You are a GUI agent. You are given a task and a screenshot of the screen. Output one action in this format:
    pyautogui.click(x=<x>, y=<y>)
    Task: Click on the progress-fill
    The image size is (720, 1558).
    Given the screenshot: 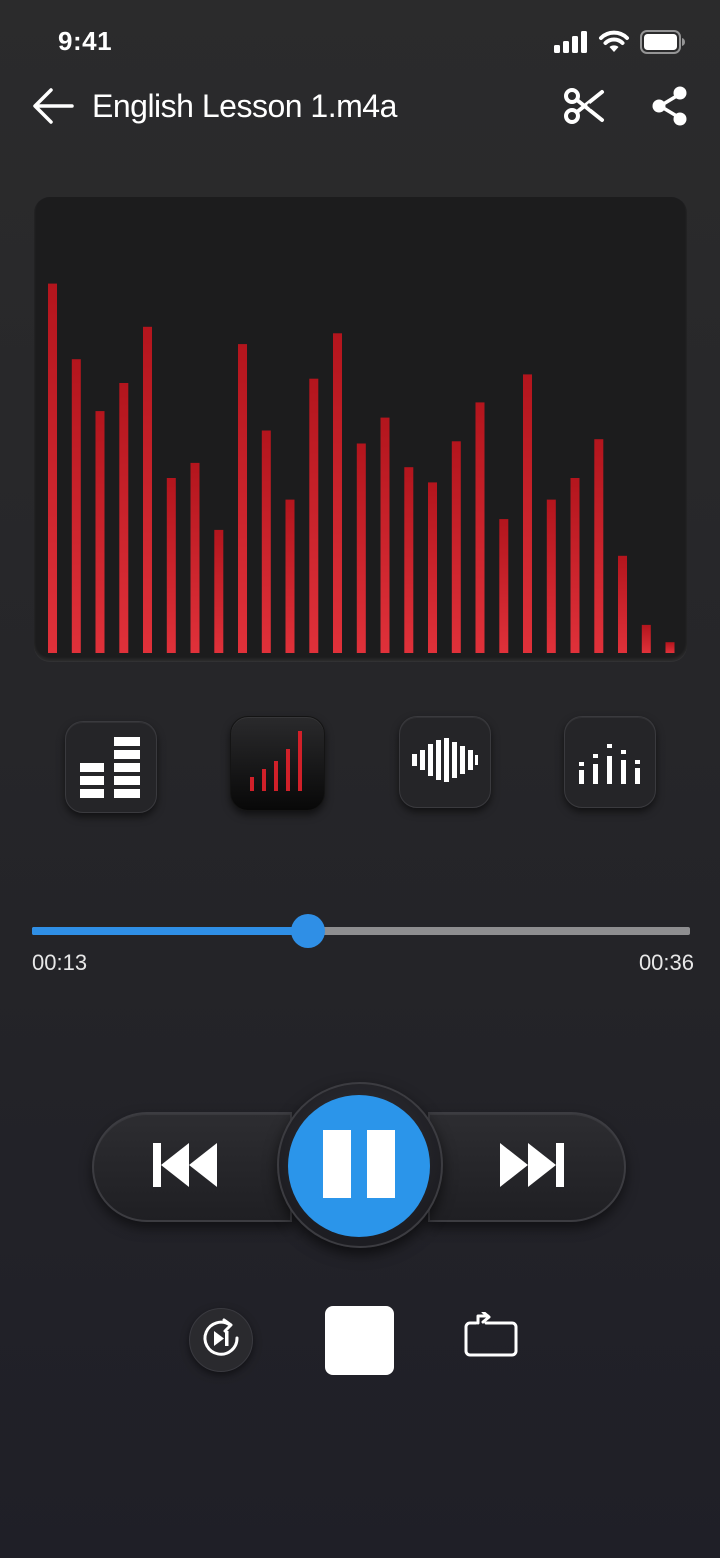 What is the action you would take?
    pyautogui.click(x=170, y=931)
    